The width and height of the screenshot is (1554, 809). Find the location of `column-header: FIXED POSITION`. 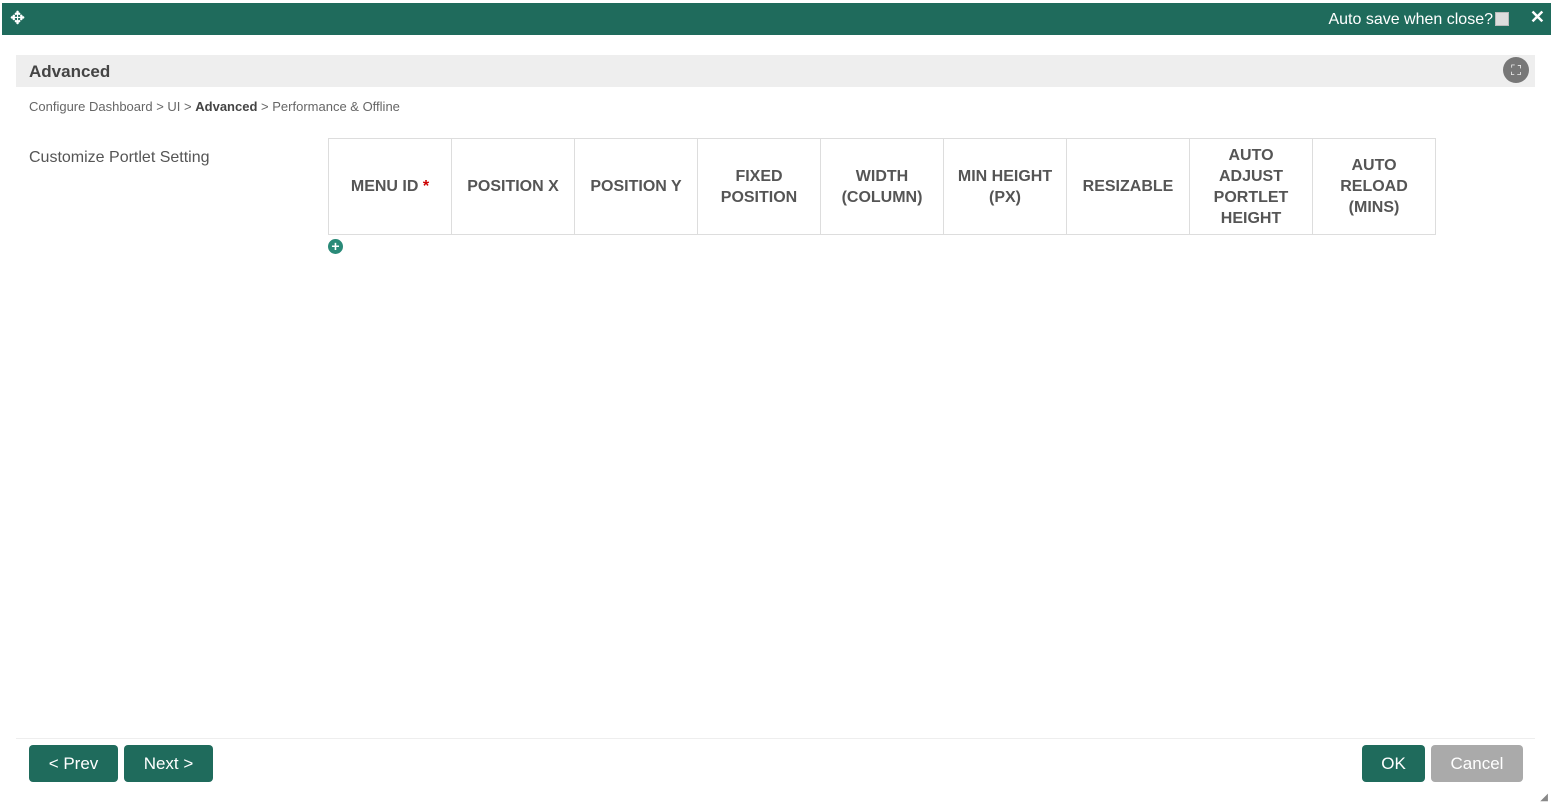

column-header: FIXED POSITION is located at coordinates (759, 186).